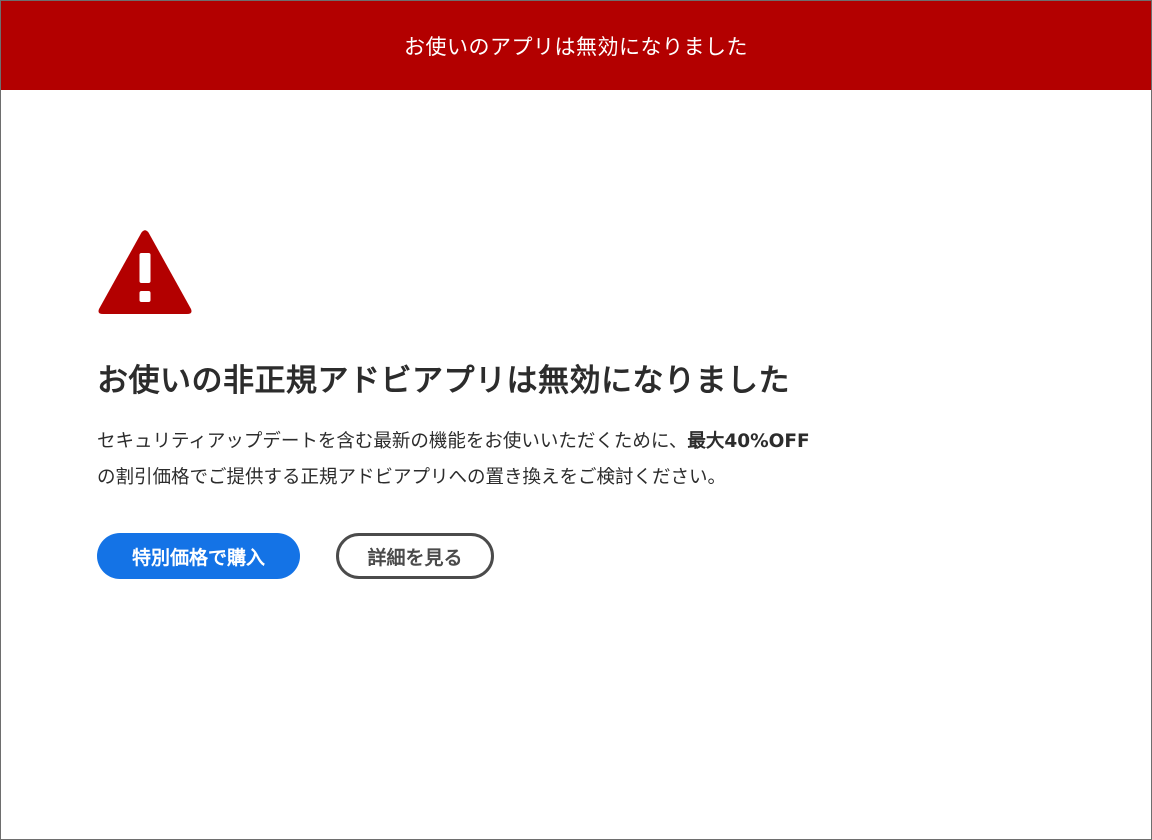 The width and height of the screenshot is (1152, 840). What do you see at coordinates (415, 556) in the screenshot?
I see `view-details-button: 詳細を見る` at bounding box center [415, 556].